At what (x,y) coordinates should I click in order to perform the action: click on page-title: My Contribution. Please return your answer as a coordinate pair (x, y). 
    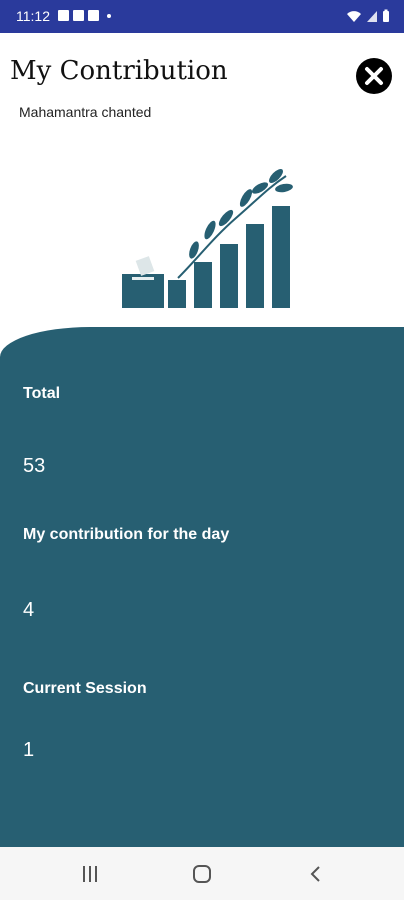
    Looking at the image, I should click on (119, 71).